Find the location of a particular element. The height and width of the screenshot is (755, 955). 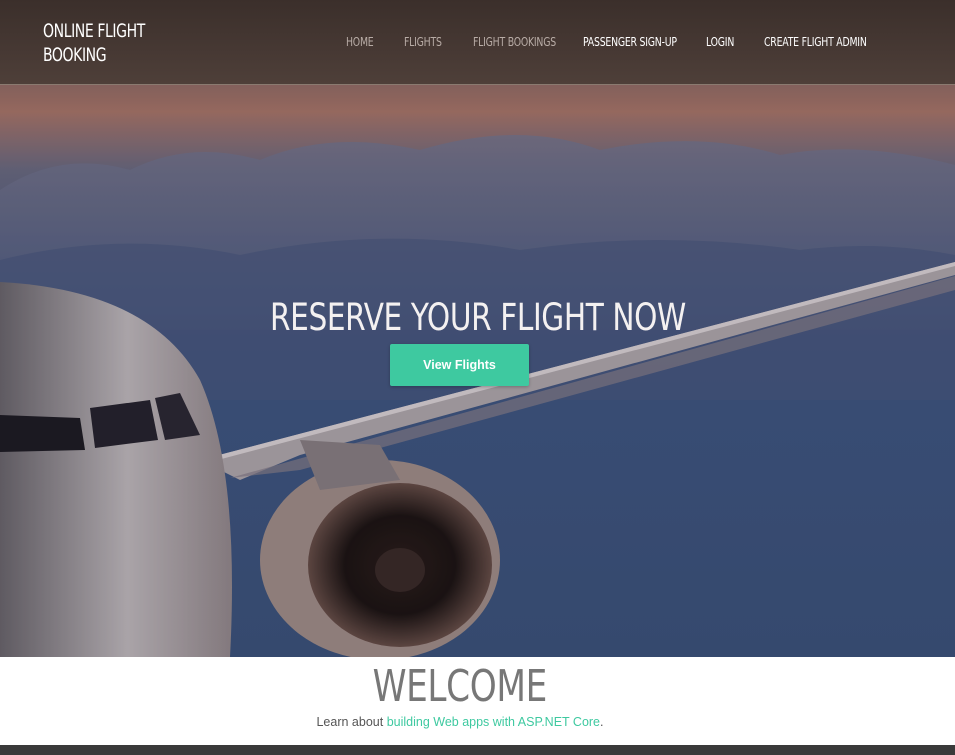

nav-home: HOME is located at coordinates (360, 42).